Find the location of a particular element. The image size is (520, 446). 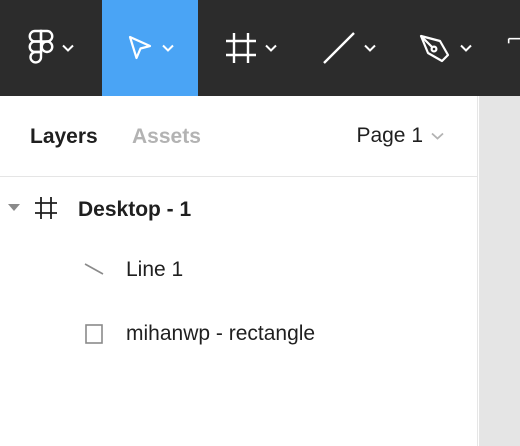

page-selector: Page 1 is located at coordinates (400, 136).